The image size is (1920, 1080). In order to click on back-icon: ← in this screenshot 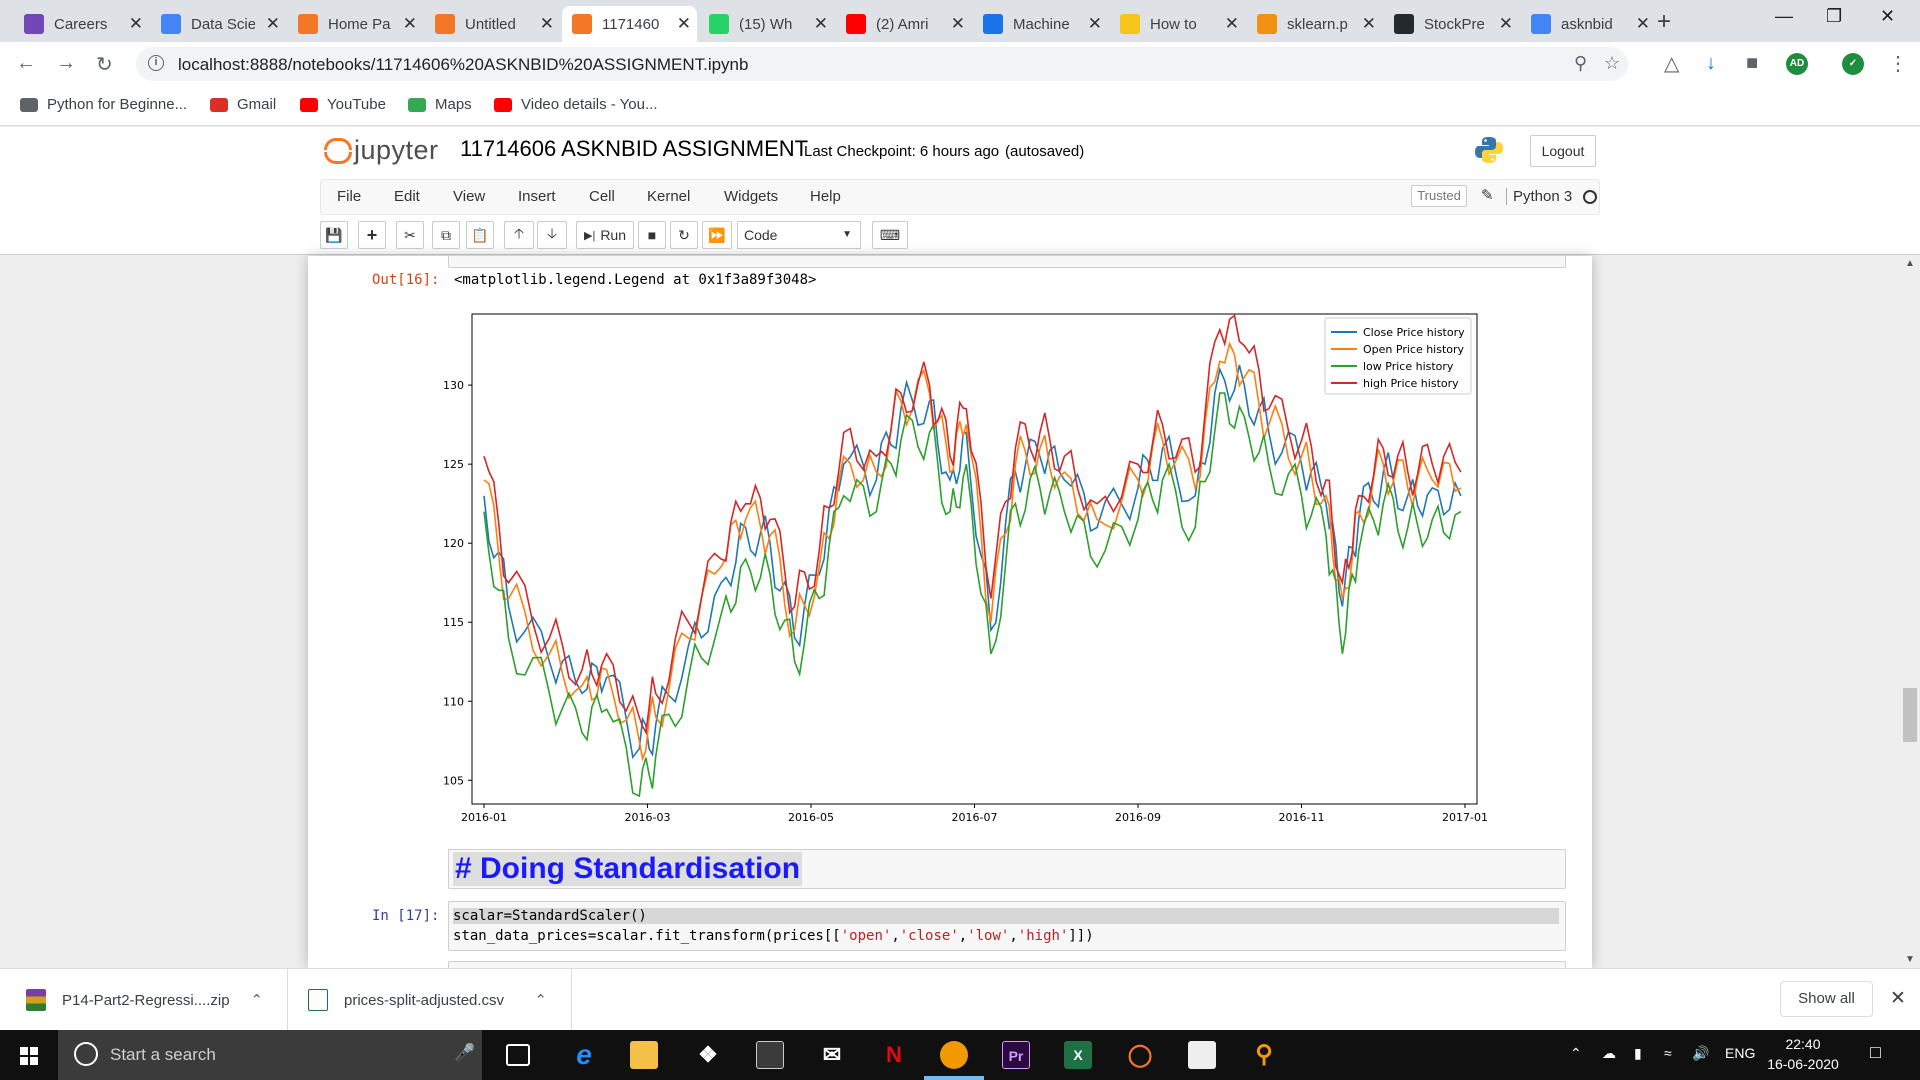, I will do `click(26, 63)`.